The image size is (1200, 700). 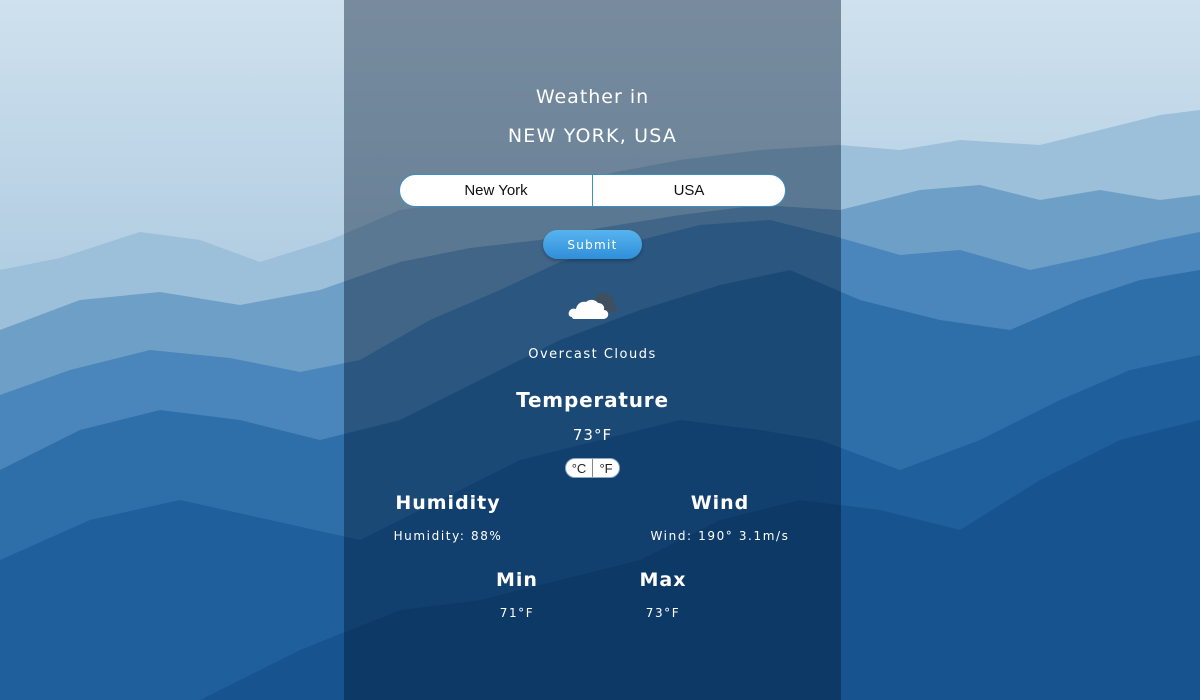 I want to click on temperature-heading: Temperature, so click(x=592, y=400).